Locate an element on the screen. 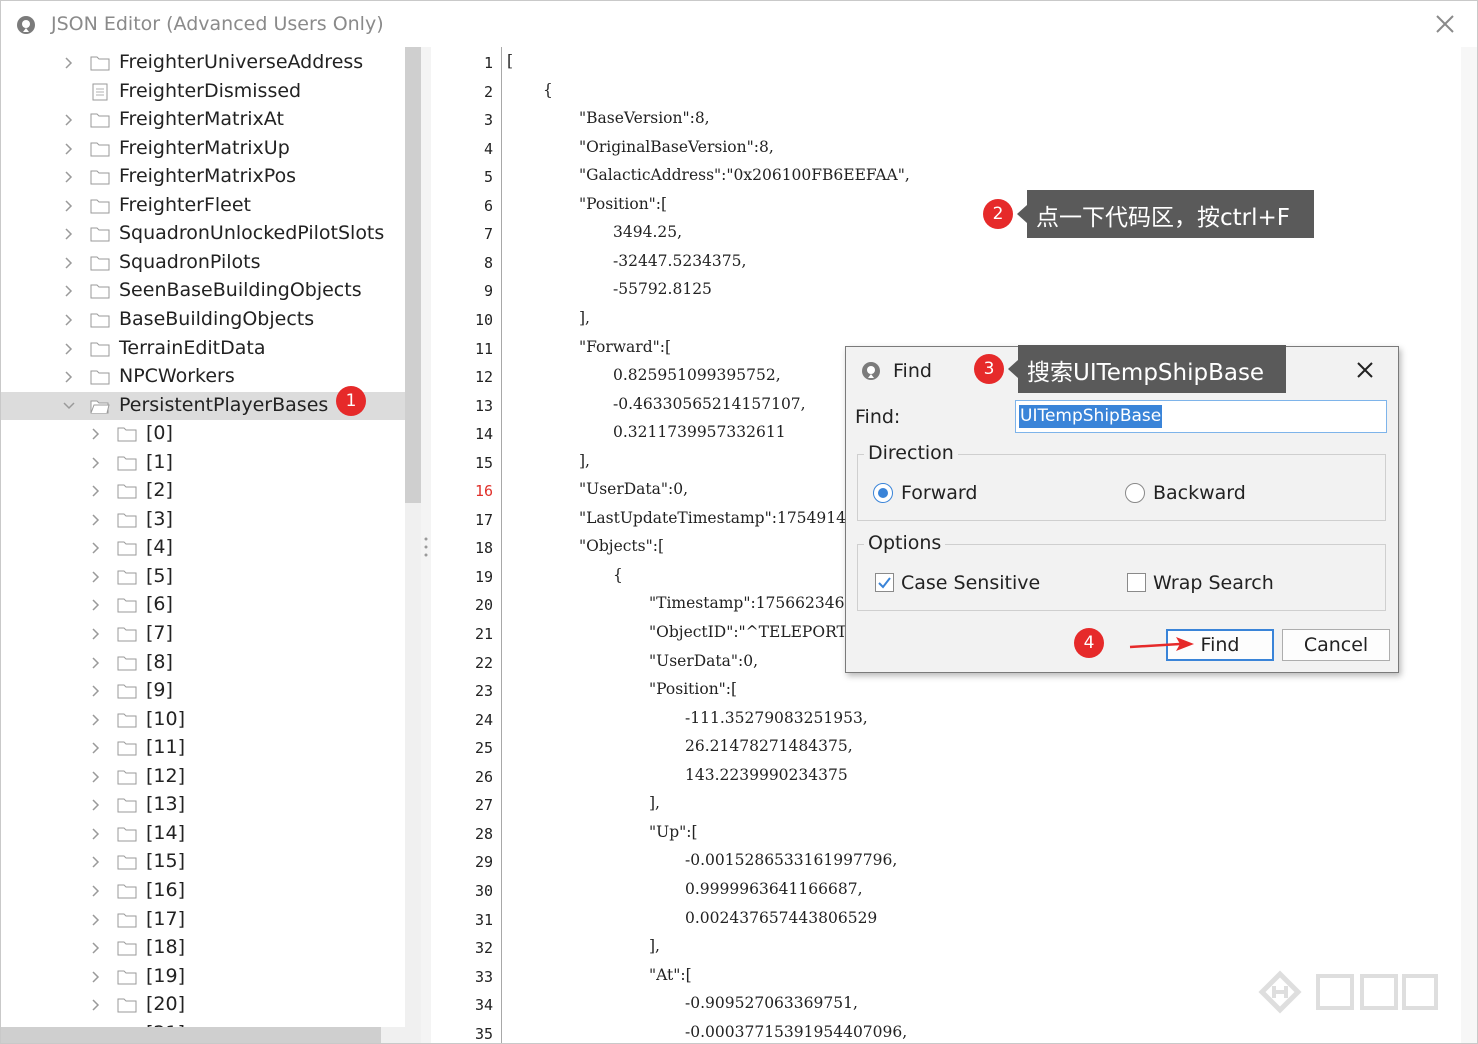 The width and height of the screenshot is (1478, 1044). code-line: "OriginalBaseVersion":8, is located at coordinates (676, 147).